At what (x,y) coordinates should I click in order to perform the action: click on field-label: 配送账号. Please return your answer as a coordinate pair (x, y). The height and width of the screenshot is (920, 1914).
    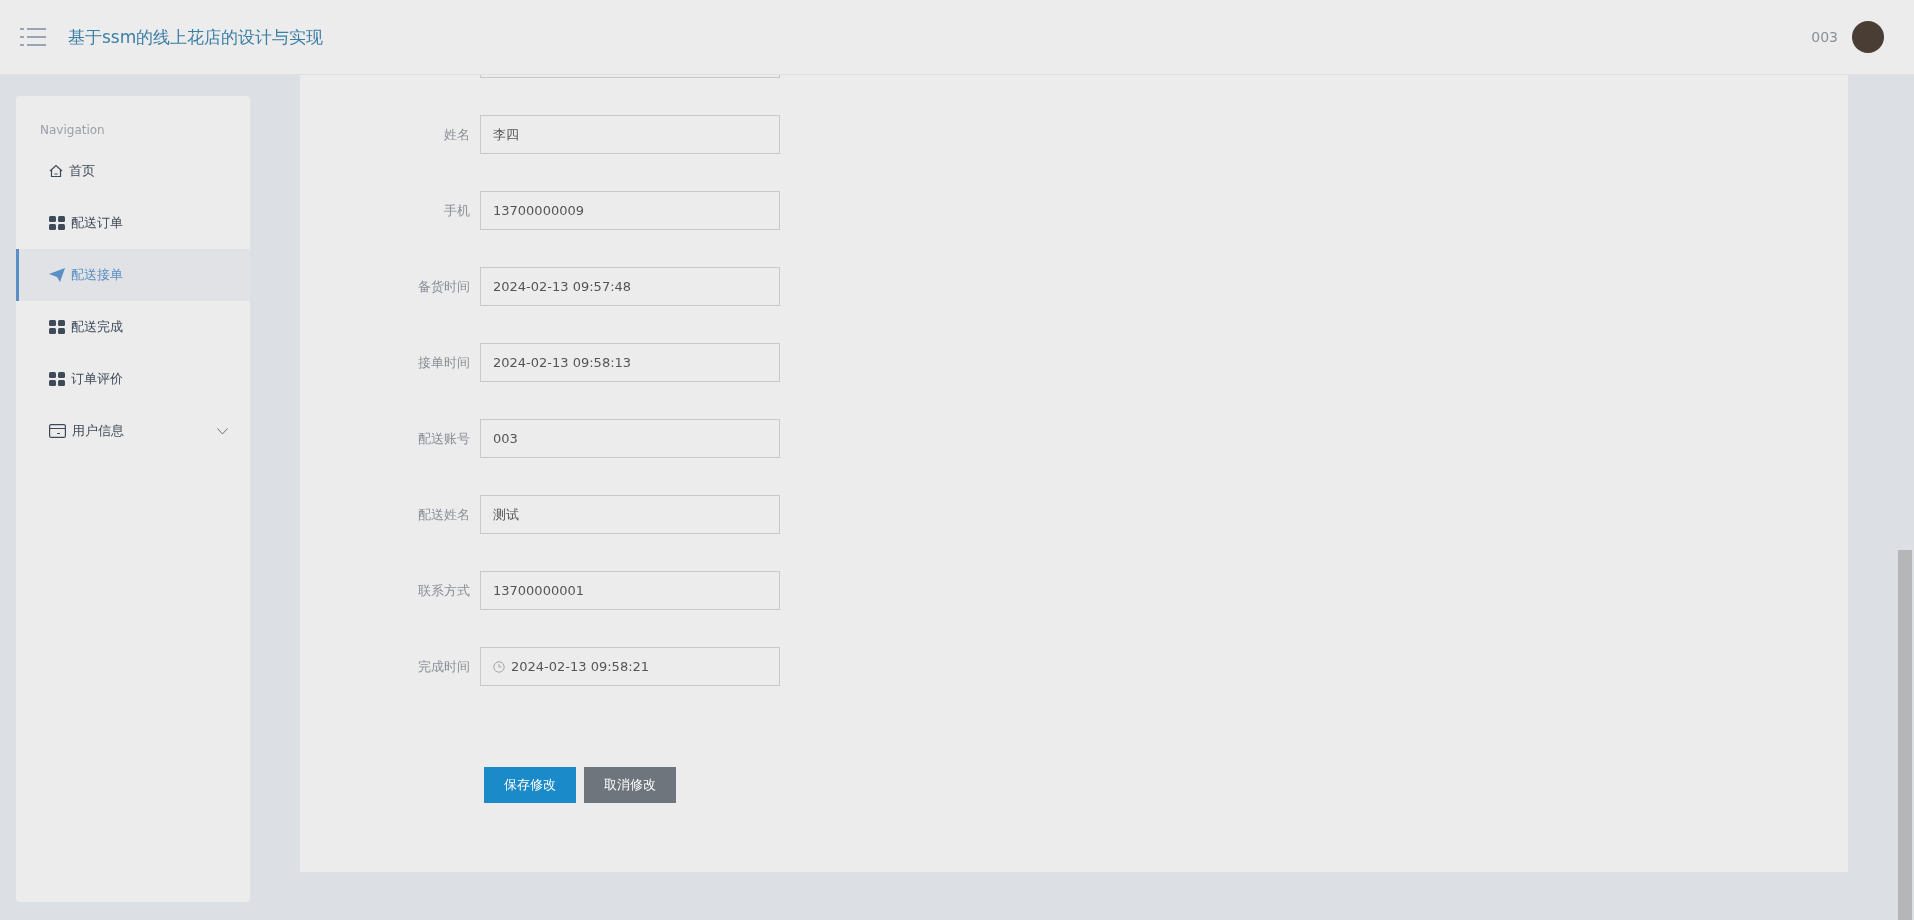
    Looking at the image, I should click on (444, 438).